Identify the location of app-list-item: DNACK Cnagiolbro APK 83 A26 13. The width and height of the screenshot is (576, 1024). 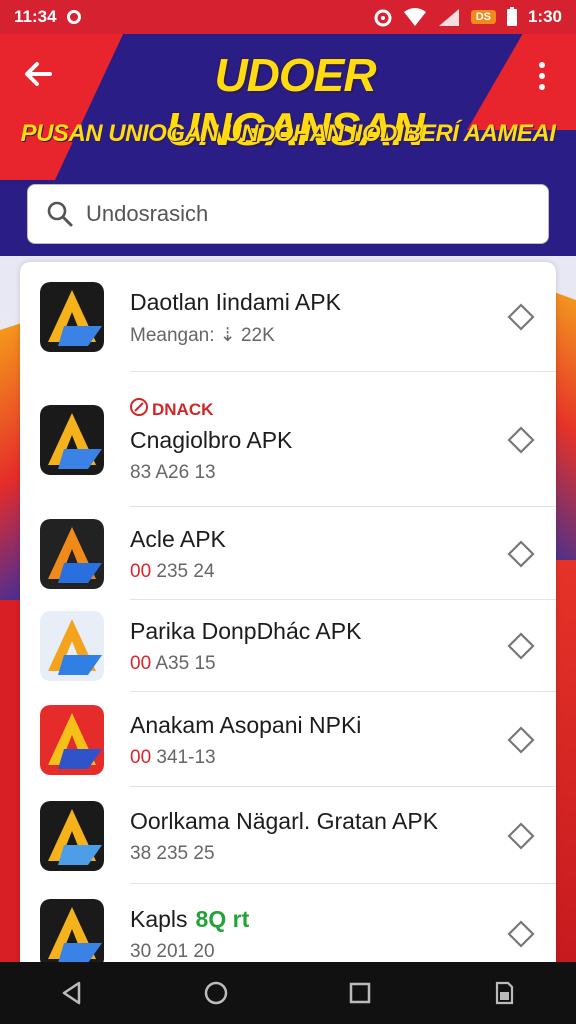
(288, 439).